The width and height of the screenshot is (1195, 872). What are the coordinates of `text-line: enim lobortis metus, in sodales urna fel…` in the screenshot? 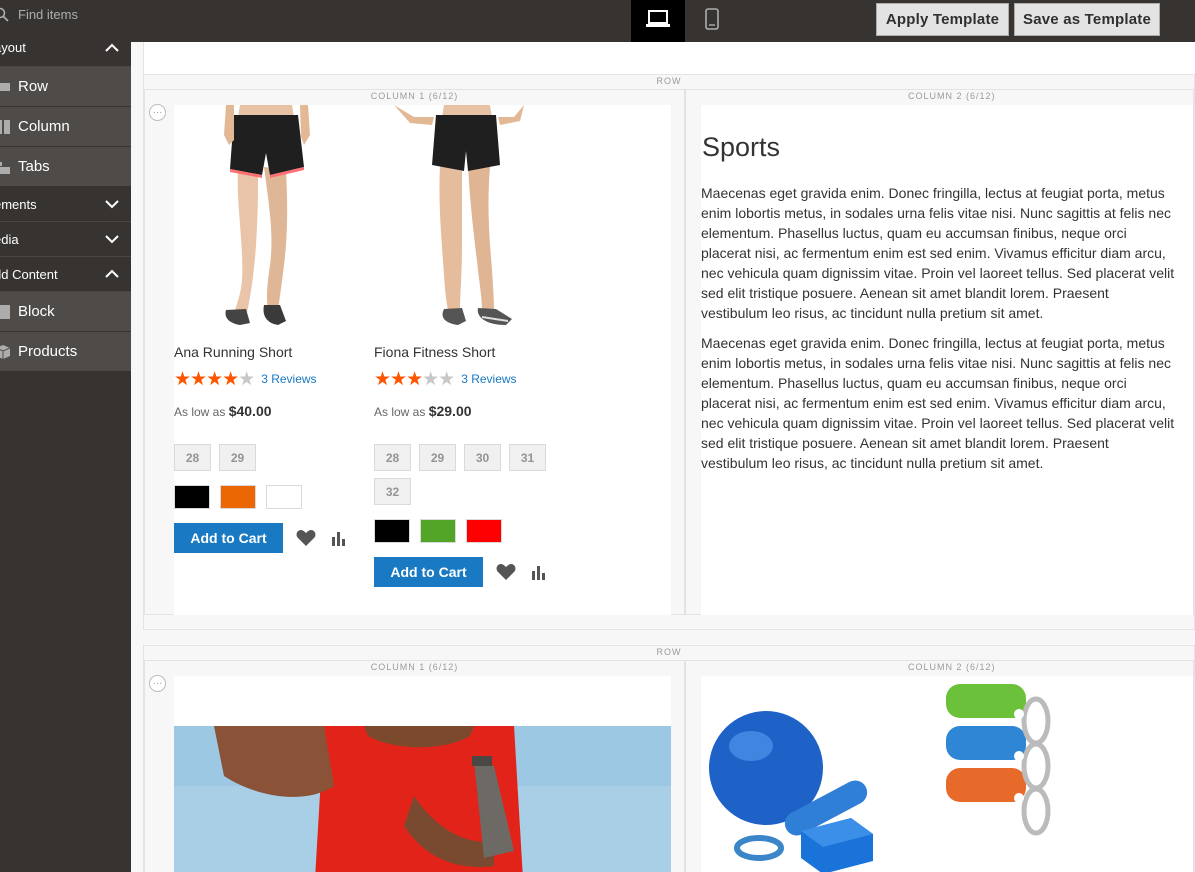 It's located at (936, 363).